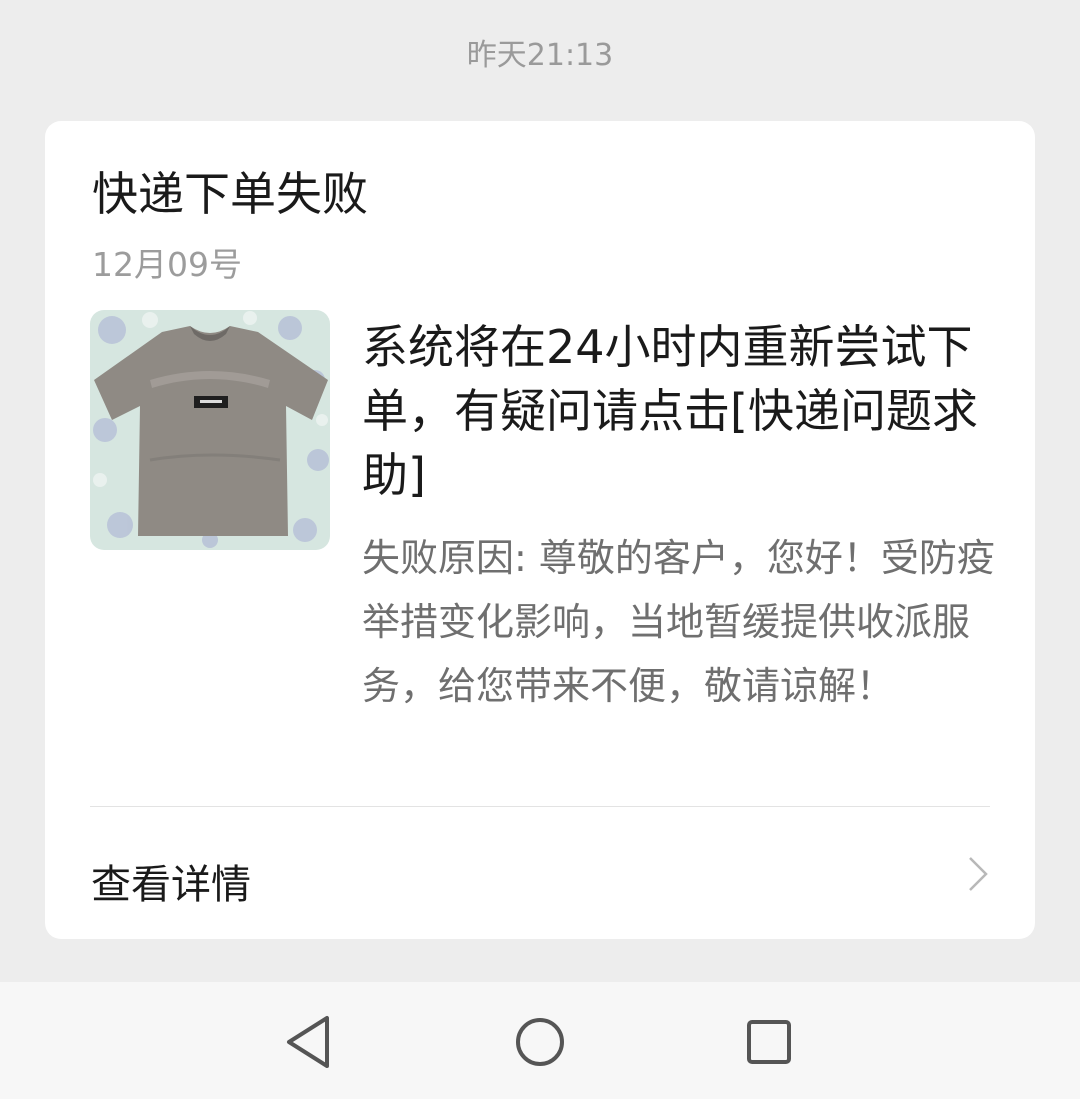 The image size is (1080, 1099). I want to click on product-thumbnail, so click(210, 430).